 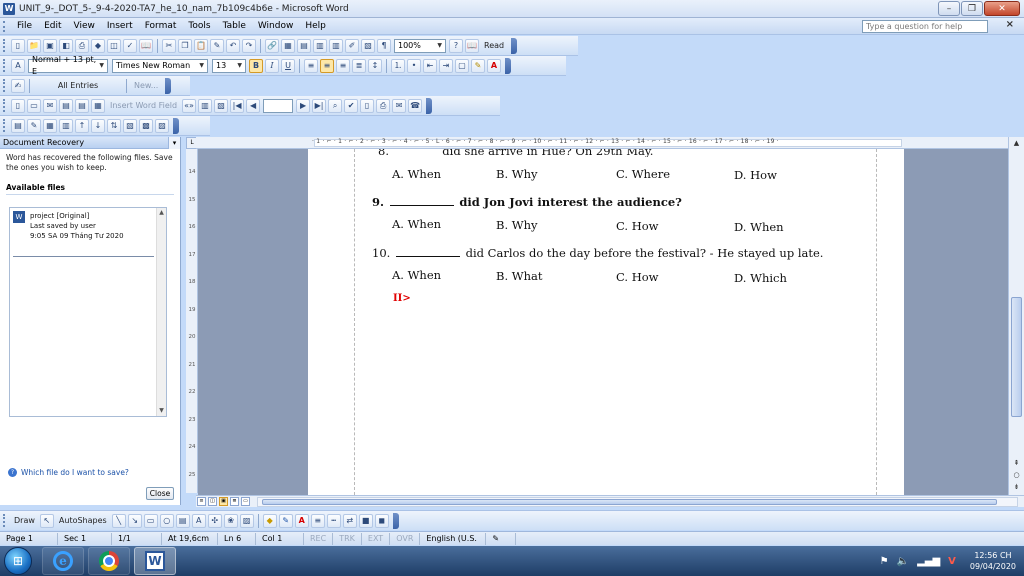 I want to click on normal-view-icon: ≡, so click(x=201, y=501).